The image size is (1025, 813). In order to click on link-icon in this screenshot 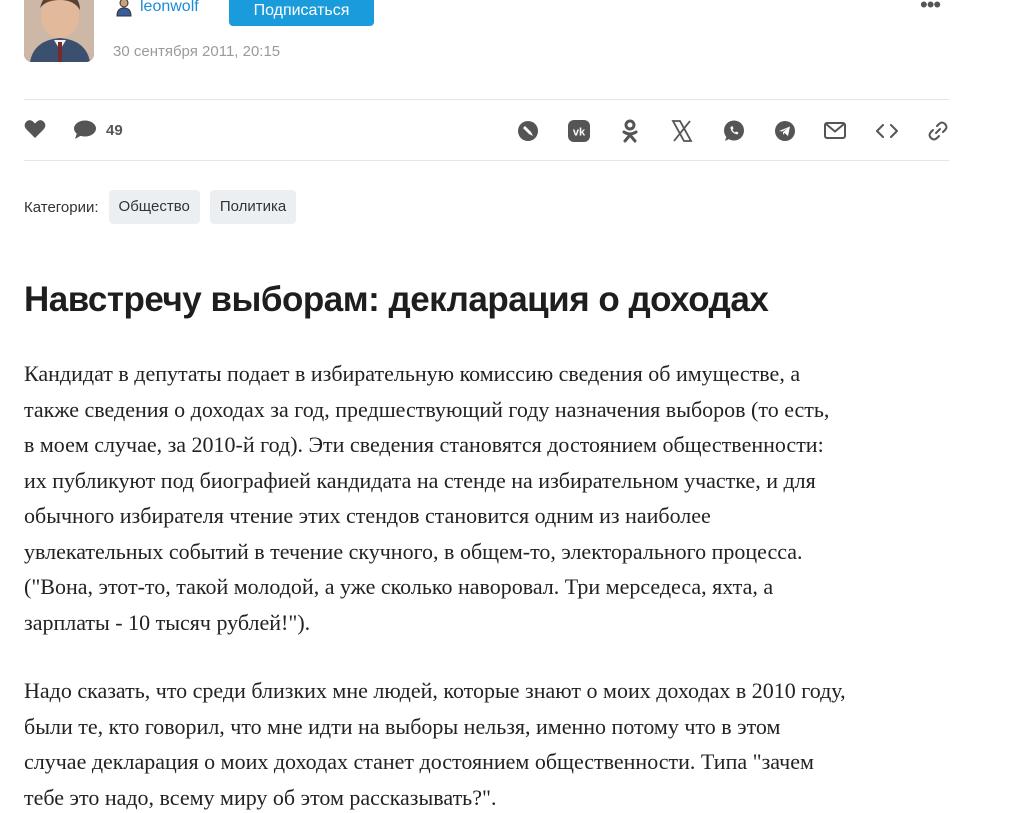, I will do `click(938, 133)`.